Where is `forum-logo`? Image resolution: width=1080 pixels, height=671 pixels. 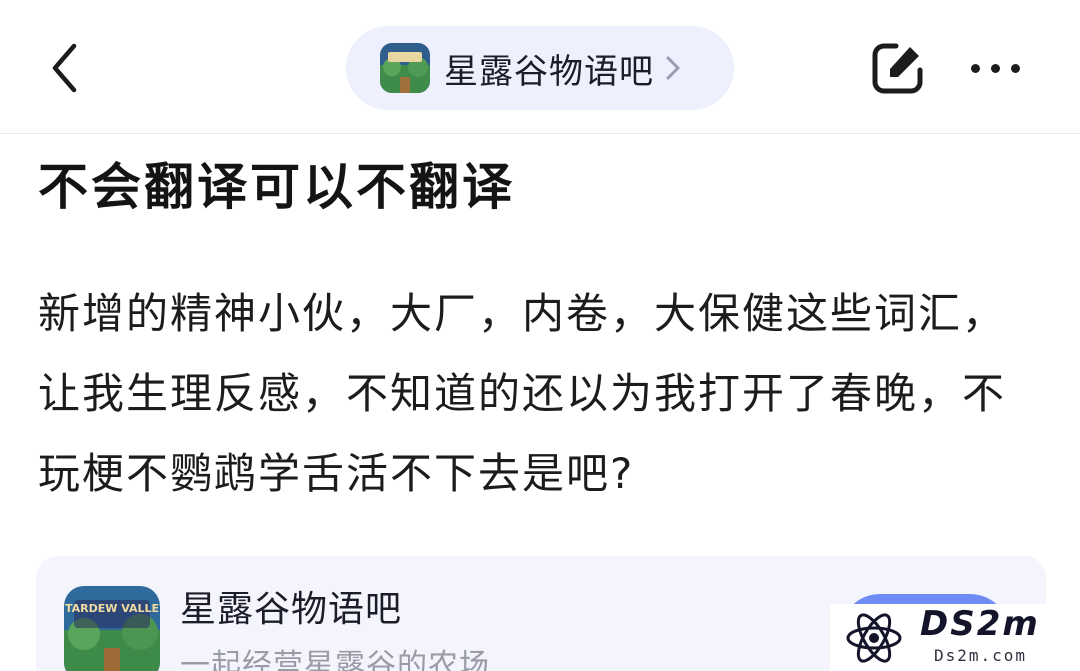
forum-logo is located at coordinates (405, 68).